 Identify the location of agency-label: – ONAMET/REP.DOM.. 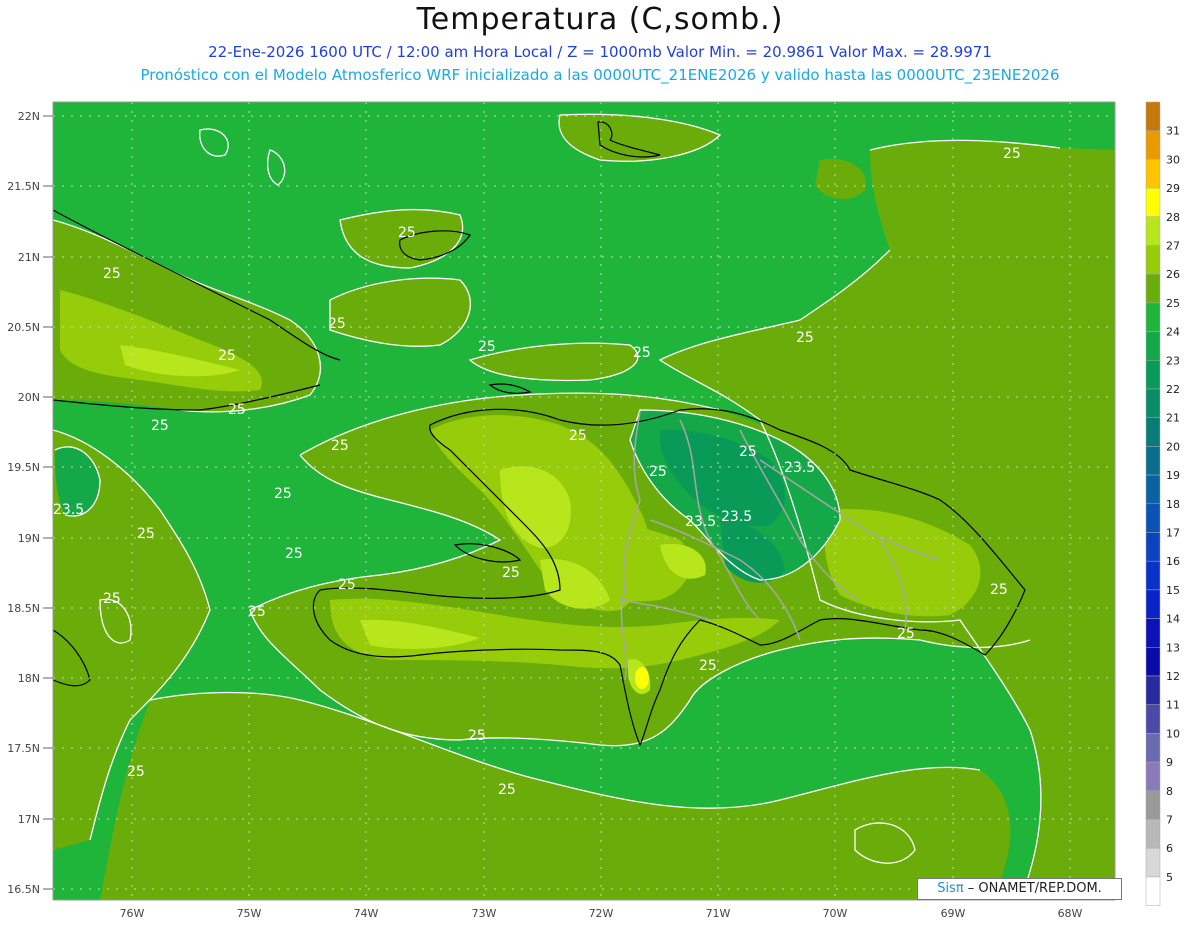
(1032, 888).